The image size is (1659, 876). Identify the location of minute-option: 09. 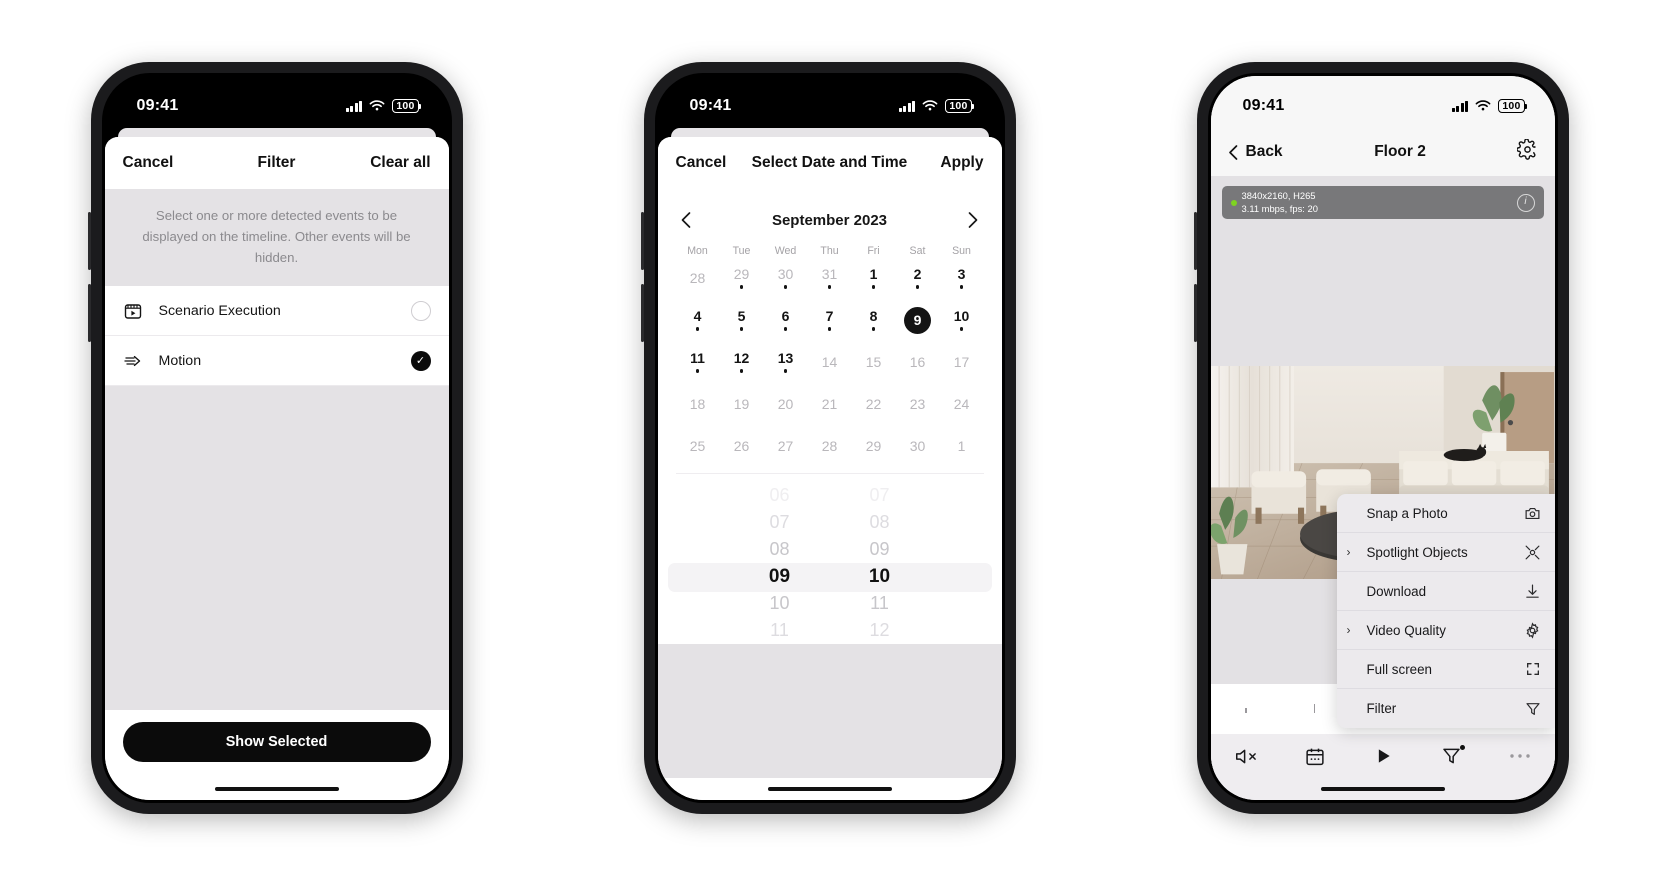
(880, 549).